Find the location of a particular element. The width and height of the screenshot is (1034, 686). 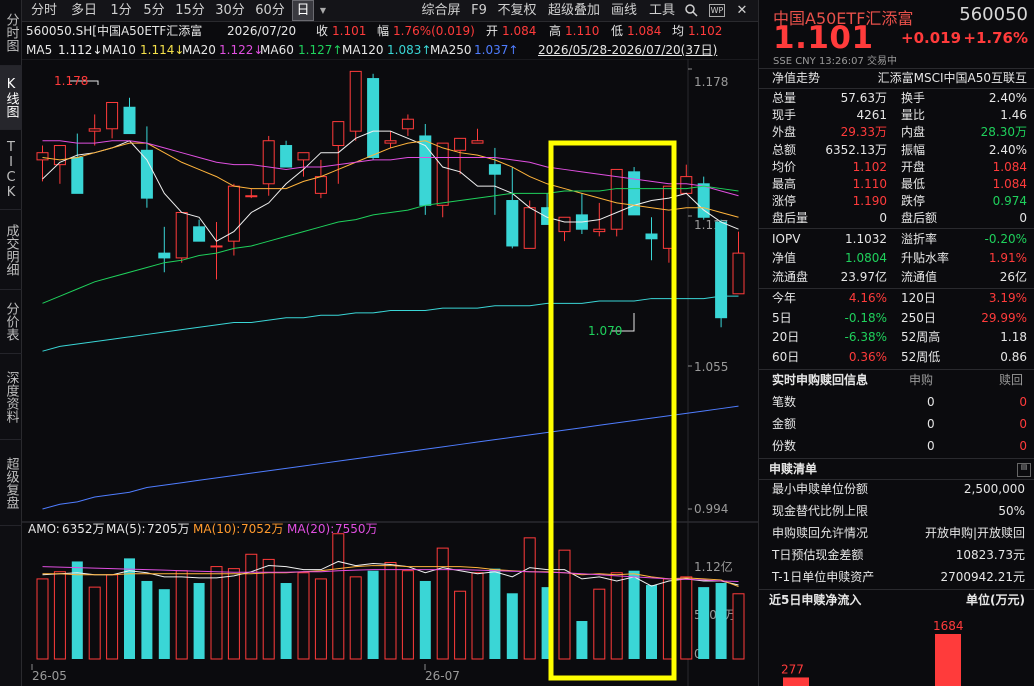

list-row: T日预估现金差额 10823.73元 is located at coordinates (896, 555).